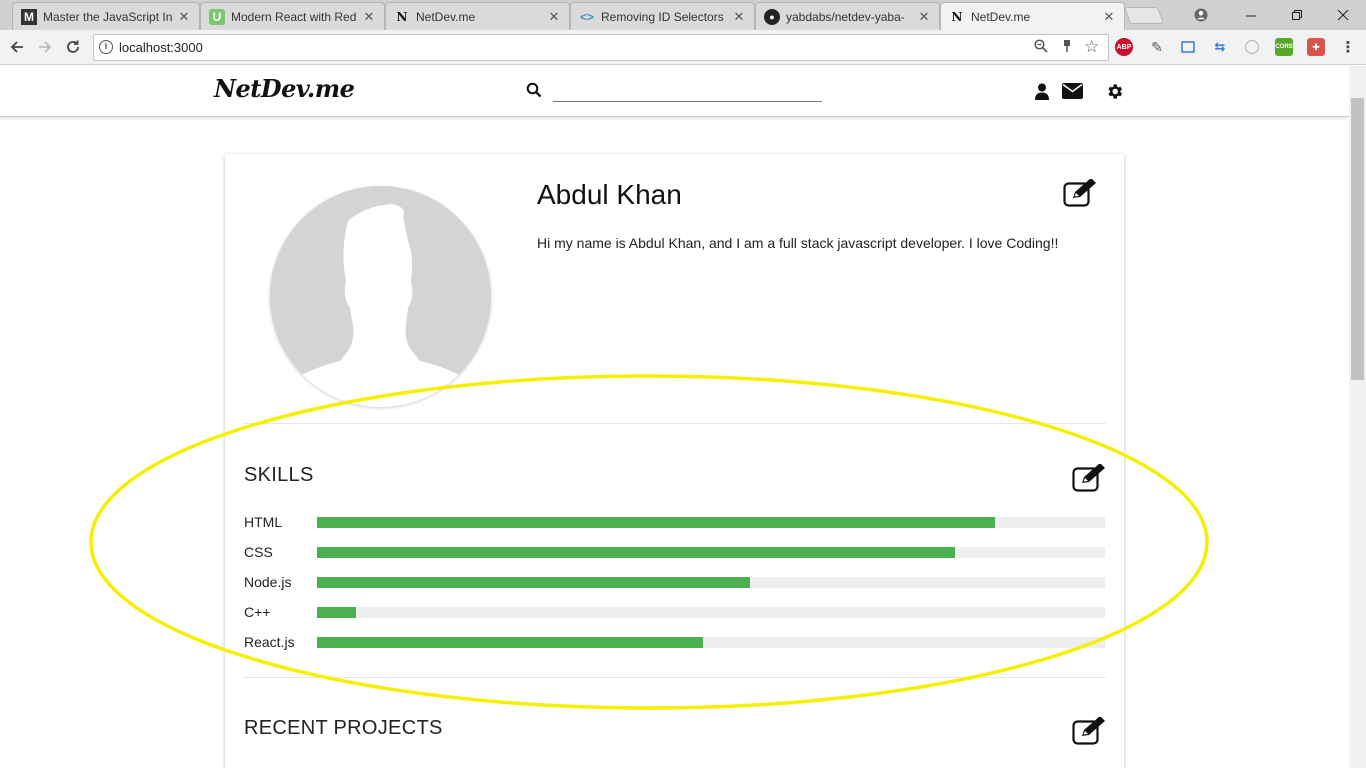 The height and width of the screenshot is (768, 1366). What do you see at coordinates (662, 16) in the screenshot?
I see `browser-tab: <> Removing ID Selectors ✕` at bounding box center [662, 16].